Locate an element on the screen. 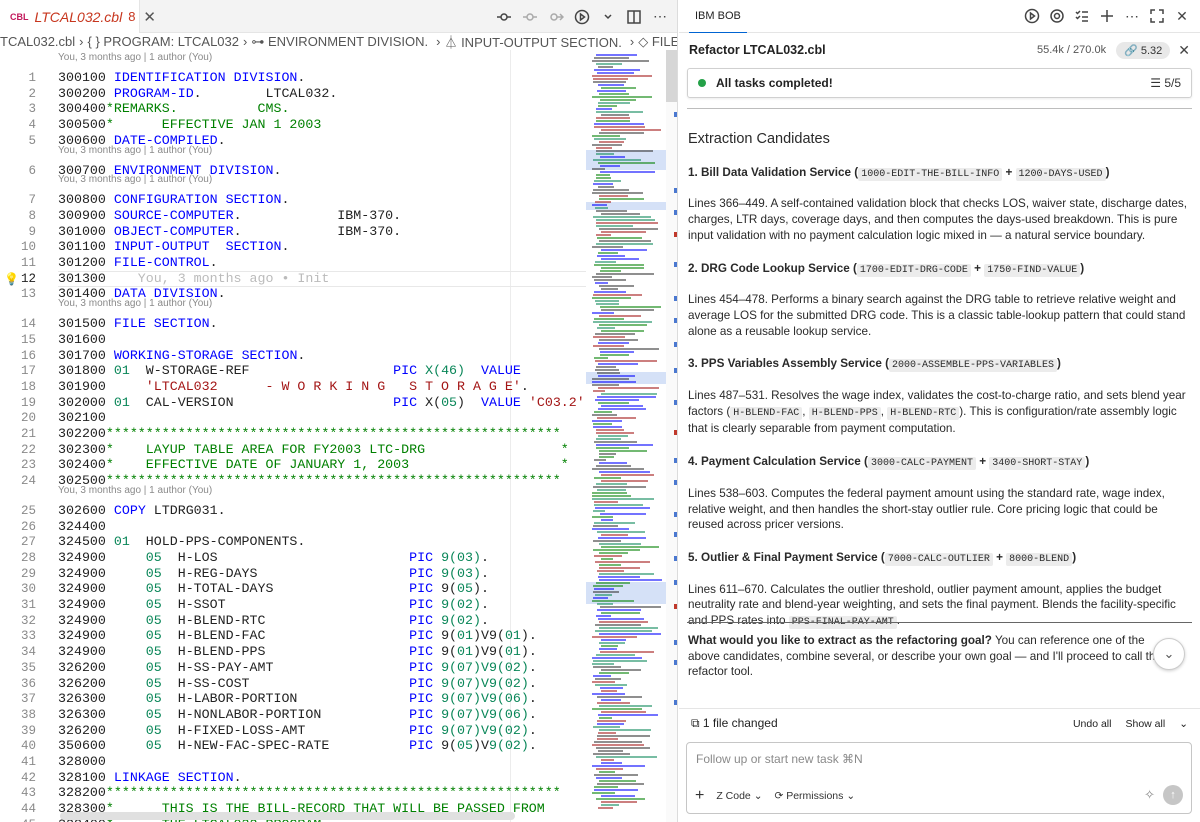  scrollbar-thumb is located at coordinates (671, 76).